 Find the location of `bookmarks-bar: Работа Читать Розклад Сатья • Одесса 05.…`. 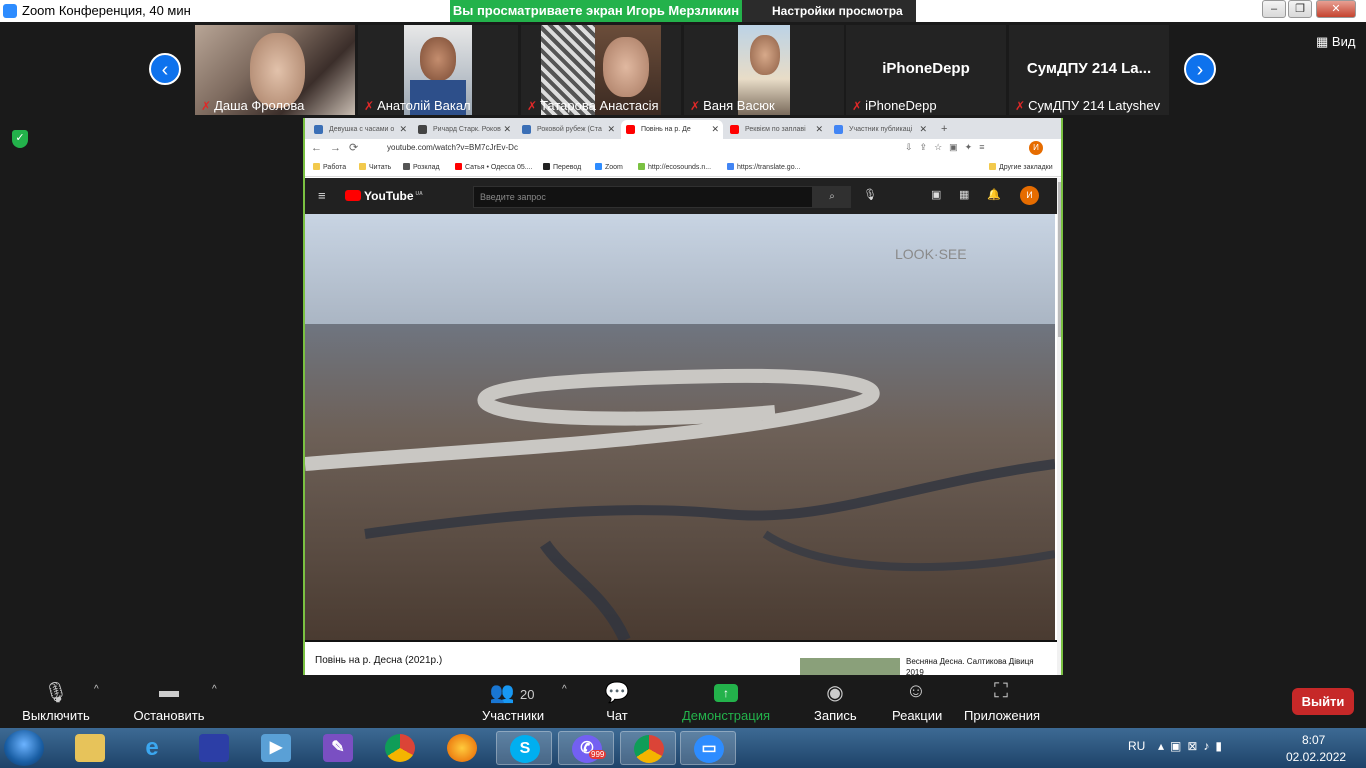

bookmarks-bar: Работа Читать Розклад Сатья • Одесса 05.… is located at coordinates (683, 168).